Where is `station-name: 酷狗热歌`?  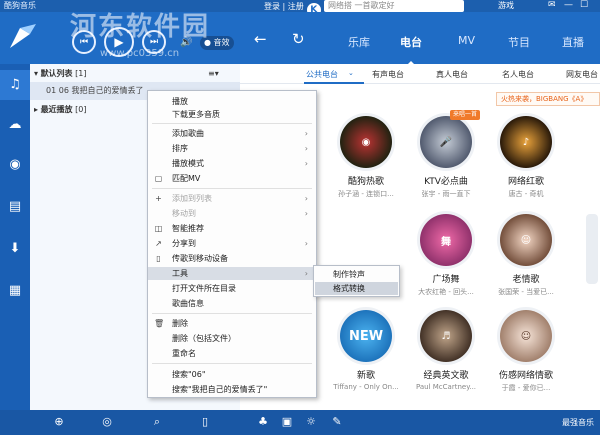 station-name: 酷狗热歌 is located at coordinates (365, 182).